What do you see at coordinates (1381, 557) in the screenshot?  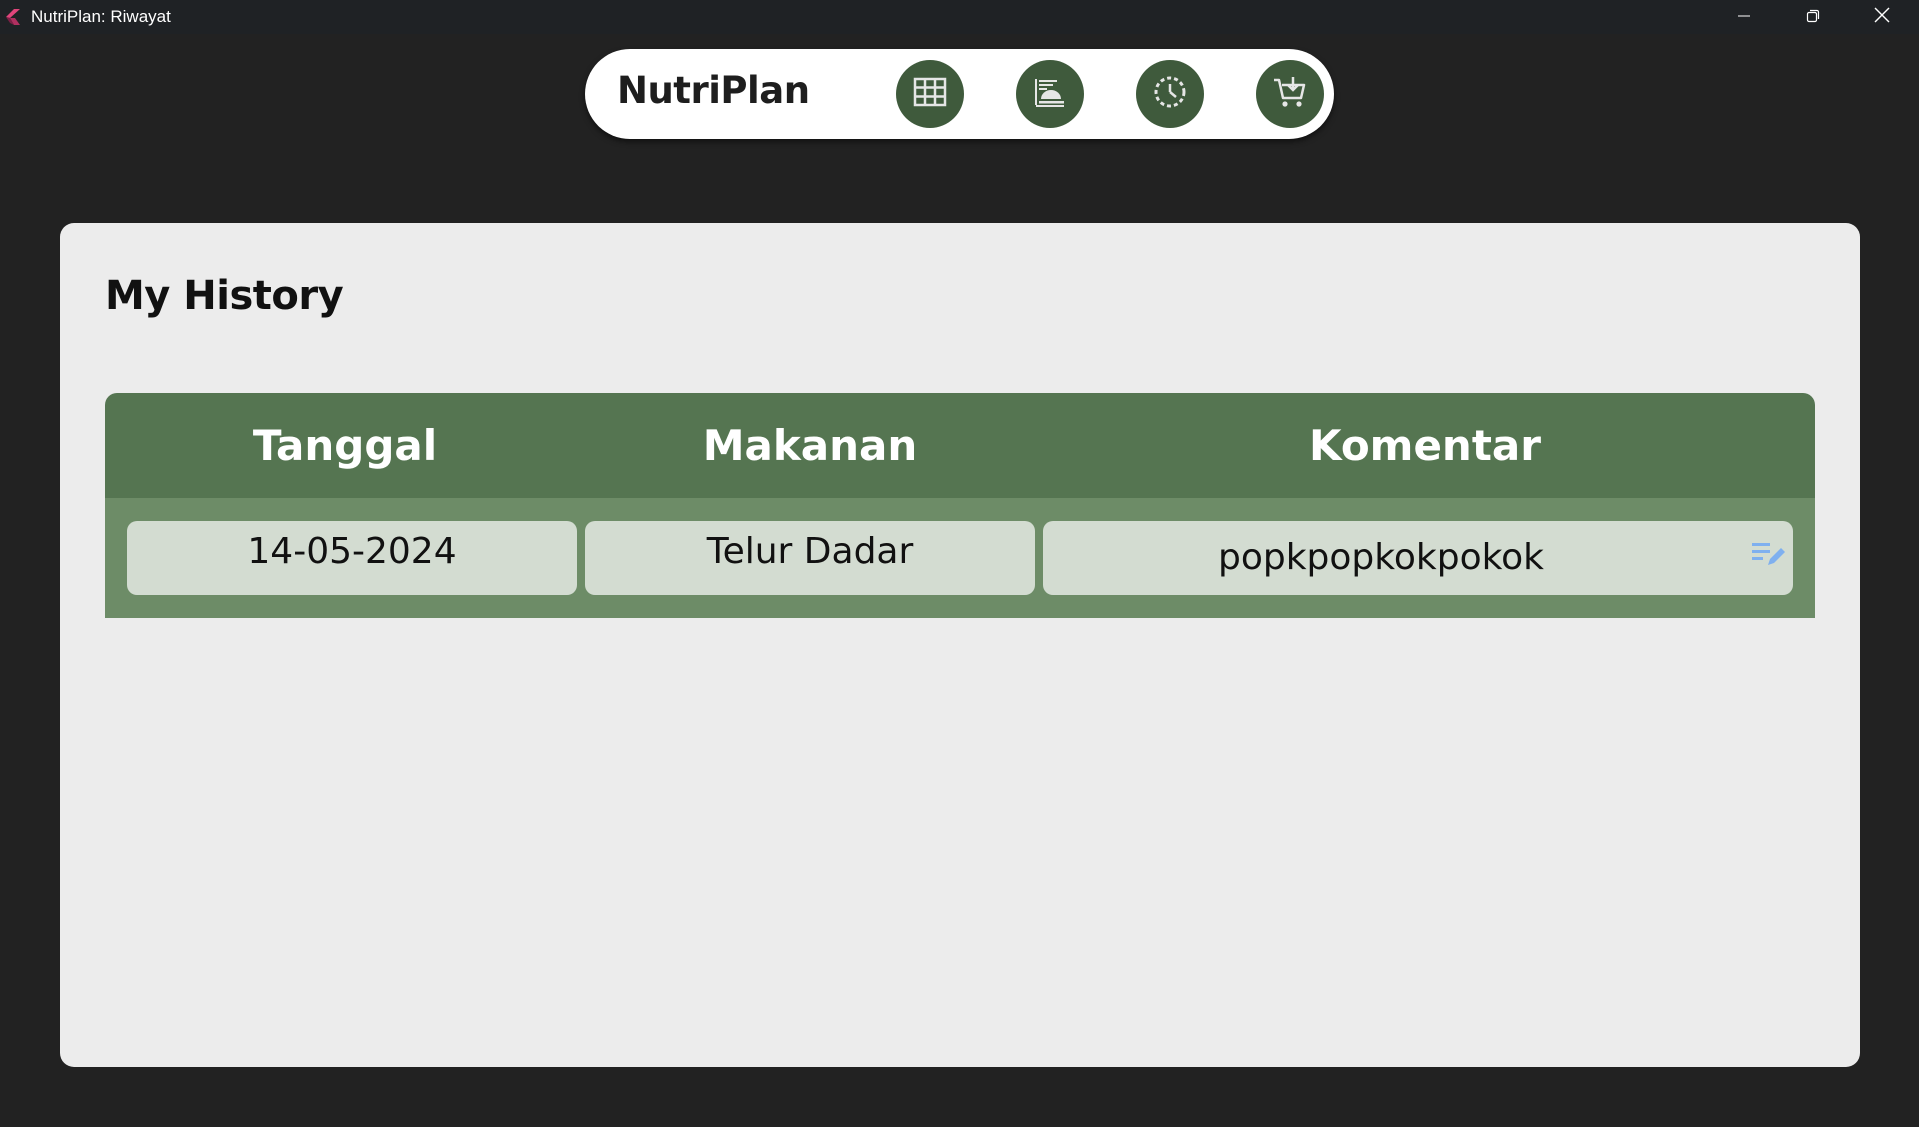 I see `comment-text: popkpopkokpokok` at bounding box center [1381, 557].